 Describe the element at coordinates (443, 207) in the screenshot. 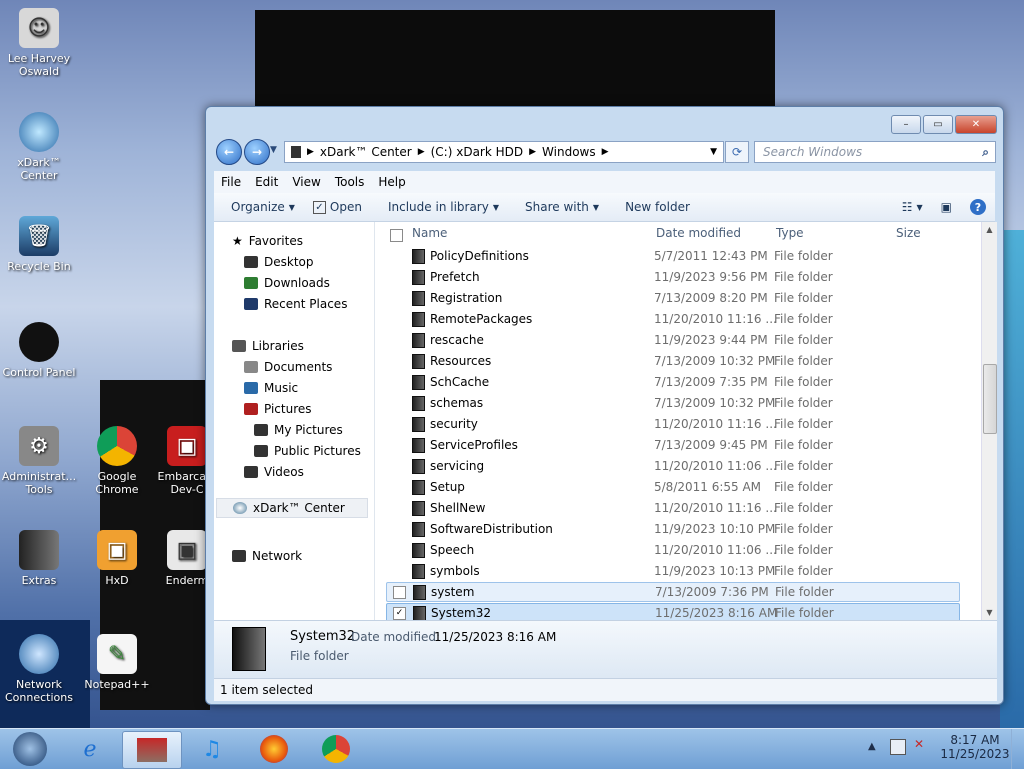

I see `include-in-library-button: Include in library ▼` at that location.